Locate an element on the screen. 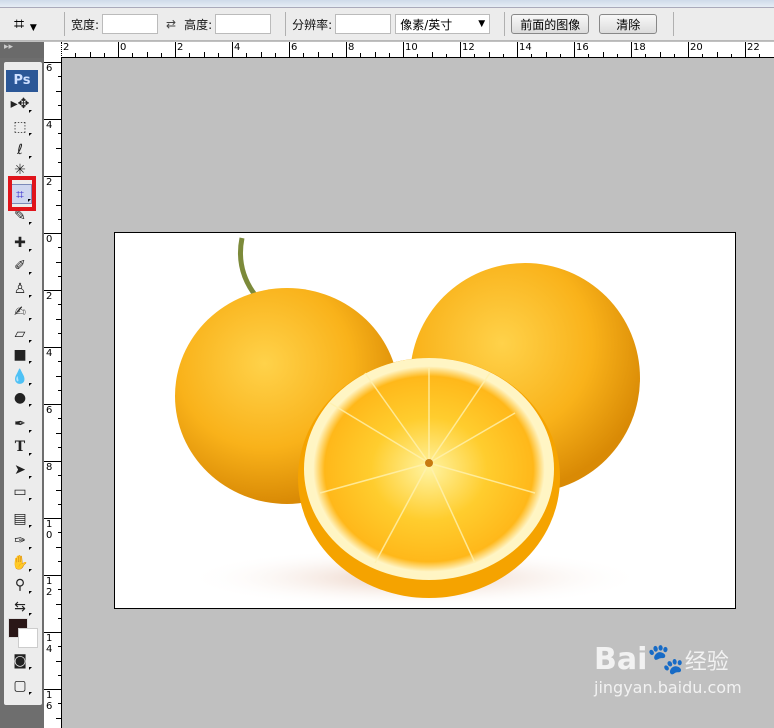 The height and width of the screenshot is (728, 774). healing-brush-tool-icon: ✚ is located at coordinates (20, 243).